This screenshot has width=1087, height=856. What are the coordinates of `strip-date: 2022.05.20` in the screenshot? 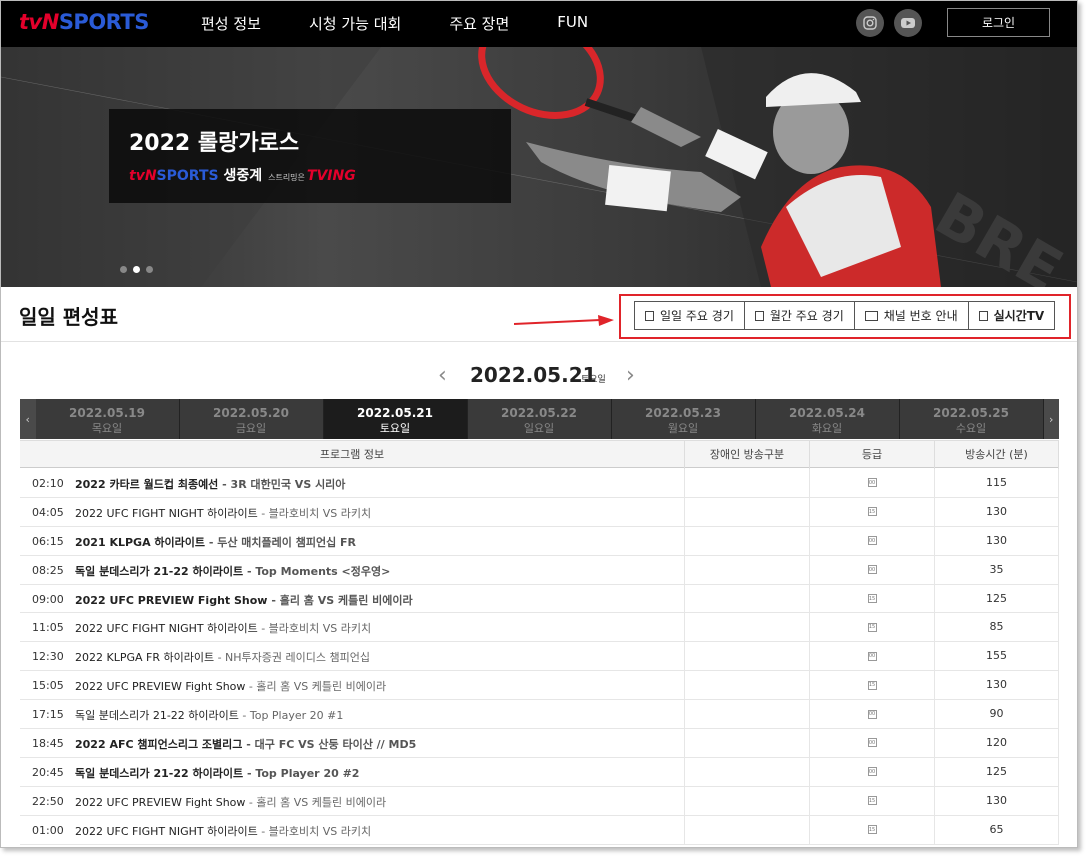 It's located at (251, 413).